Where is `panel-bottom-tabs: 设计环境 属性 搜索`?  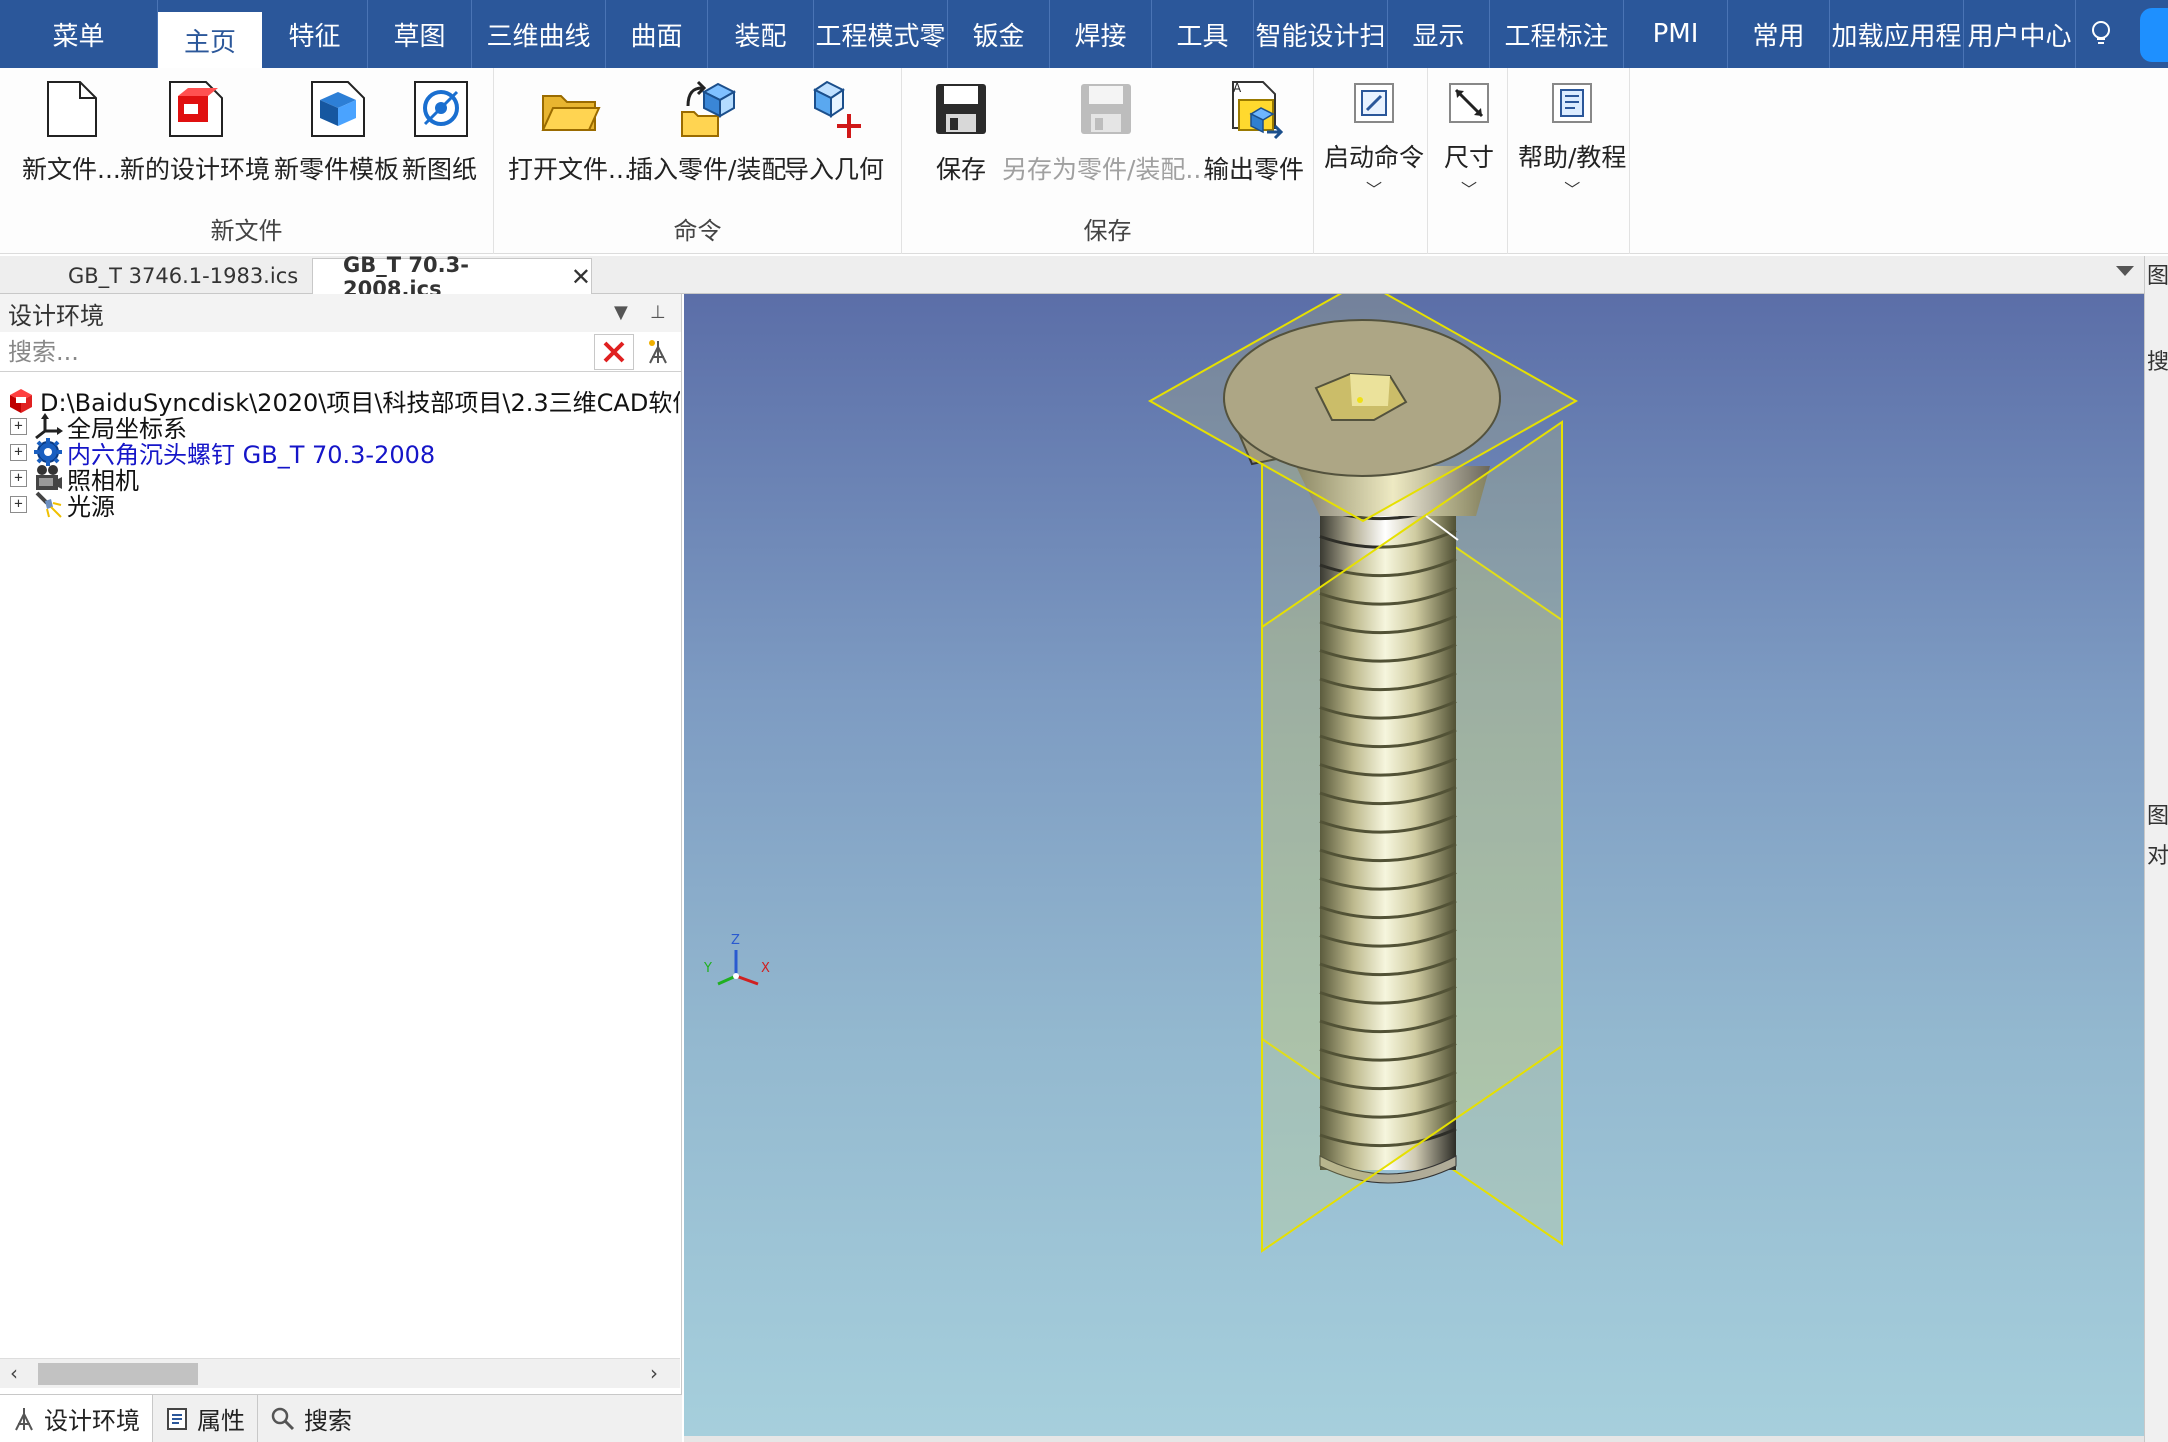 panel-bottom-tabs: 设计环境 属性 搜索 is located at coordinates (341, 1418).